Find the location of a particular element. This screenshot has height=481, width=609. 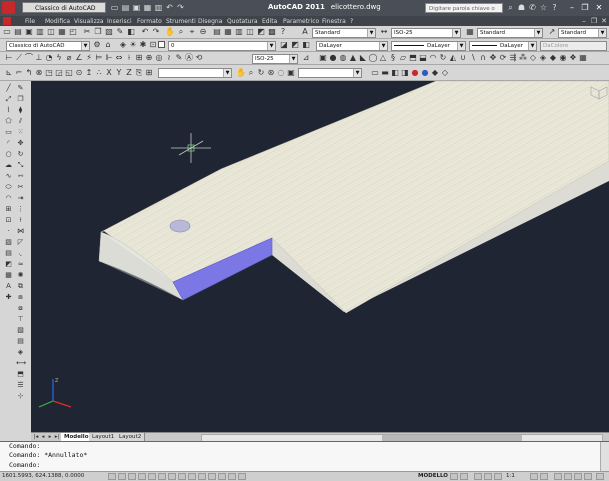

camera-icon: ▣ is located at coordinates (291, 73).